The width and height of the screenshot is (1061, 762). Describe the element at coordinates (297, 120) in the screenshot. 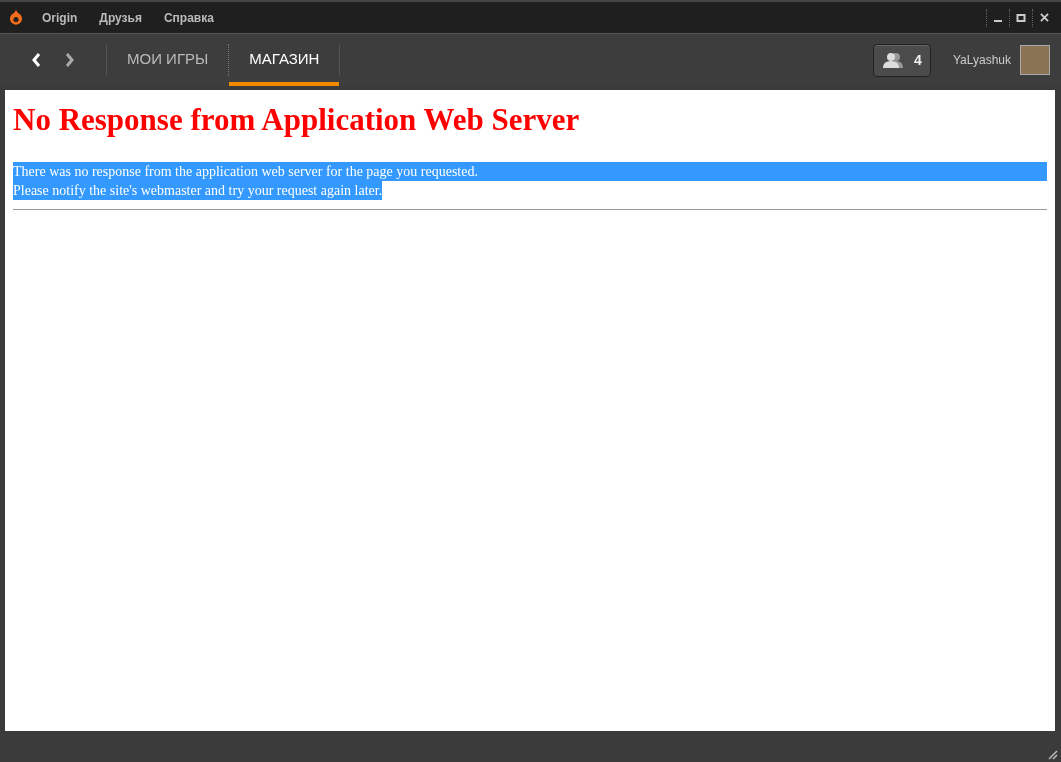

I see `error-heading: No Response from Application Web Server` at that location.